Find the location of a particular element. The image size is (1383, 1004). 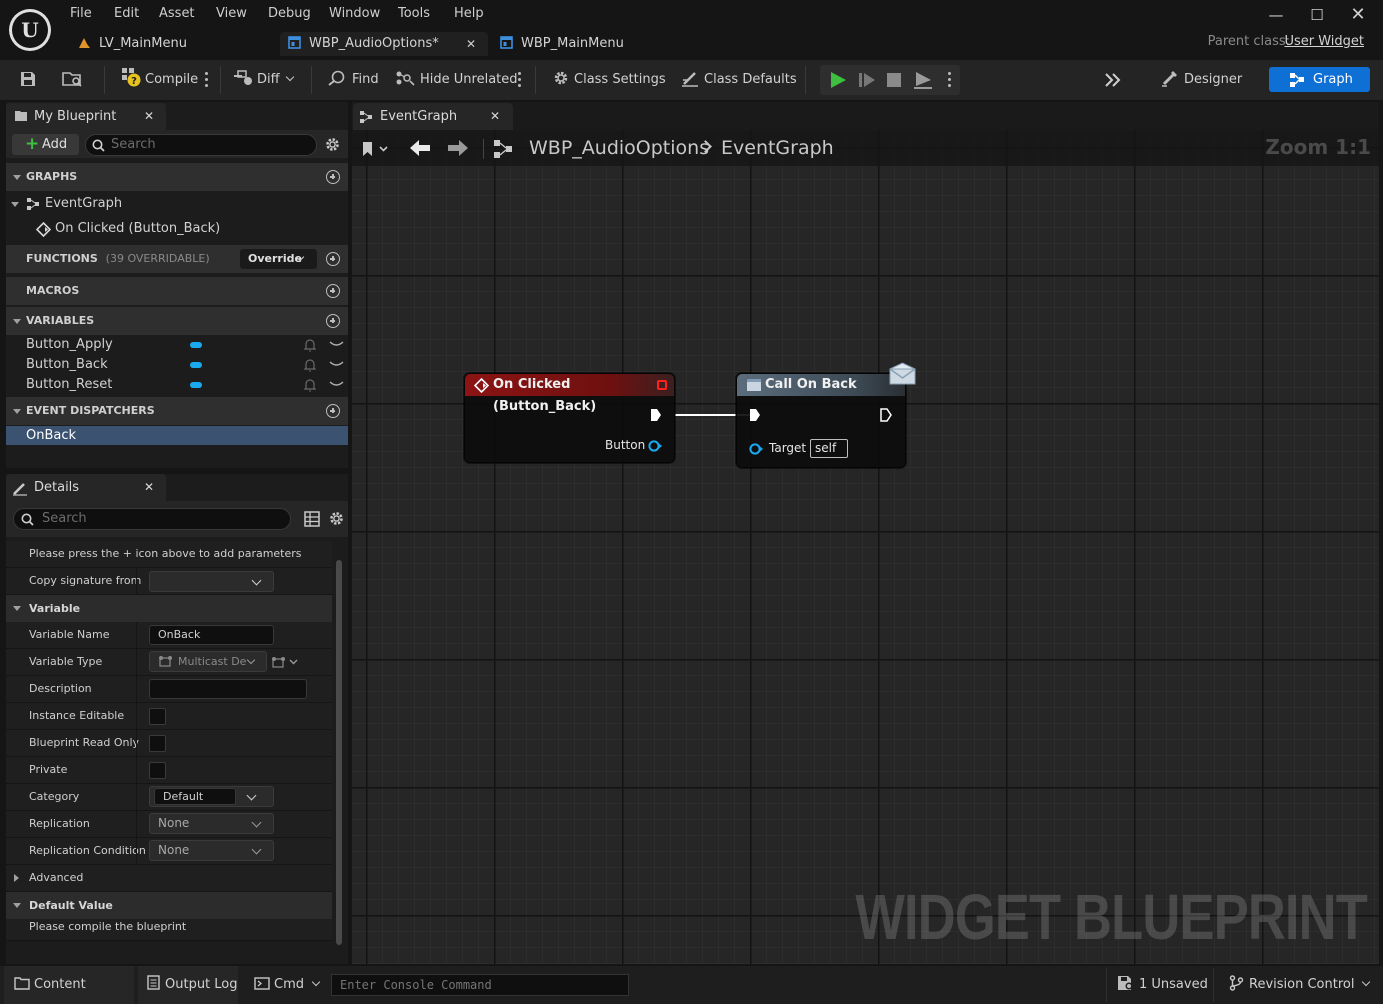

add-function-icon is located at coordinates (333, 259).